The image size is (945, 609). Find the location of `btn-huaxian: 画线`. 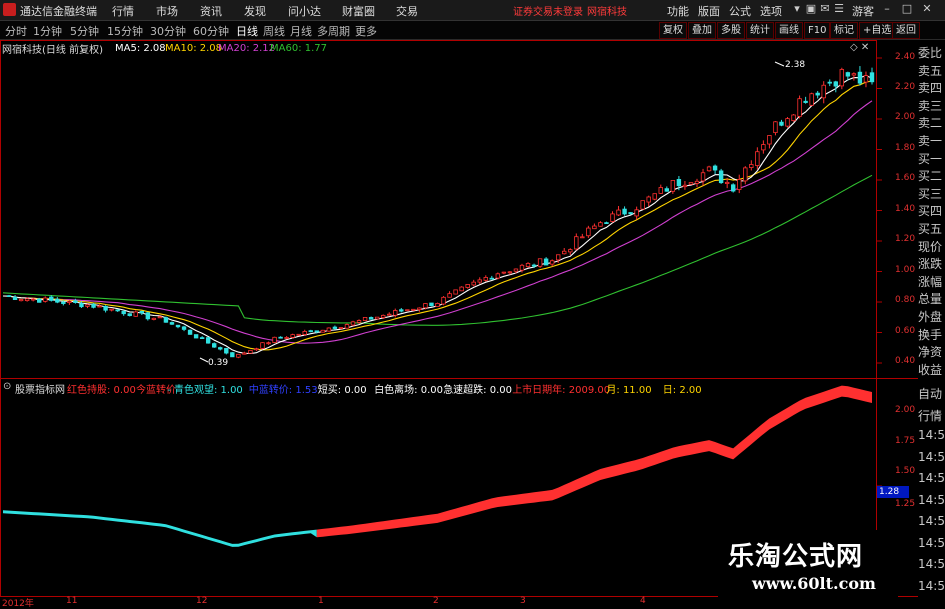

btn-huaxian: 画线 is located at coordinates (789, 30).